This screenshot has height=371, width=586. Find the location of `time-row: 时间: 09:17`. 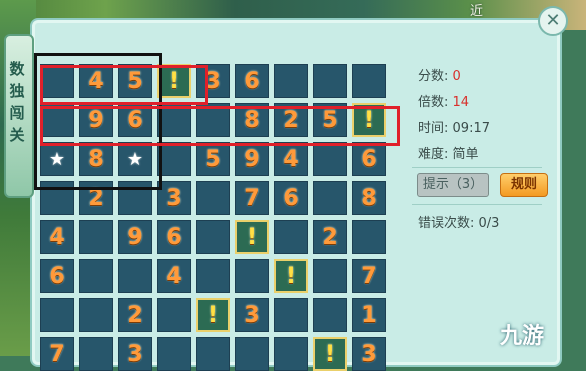

time-row: 时间: 09:17 is located at coordinates (454, 129).